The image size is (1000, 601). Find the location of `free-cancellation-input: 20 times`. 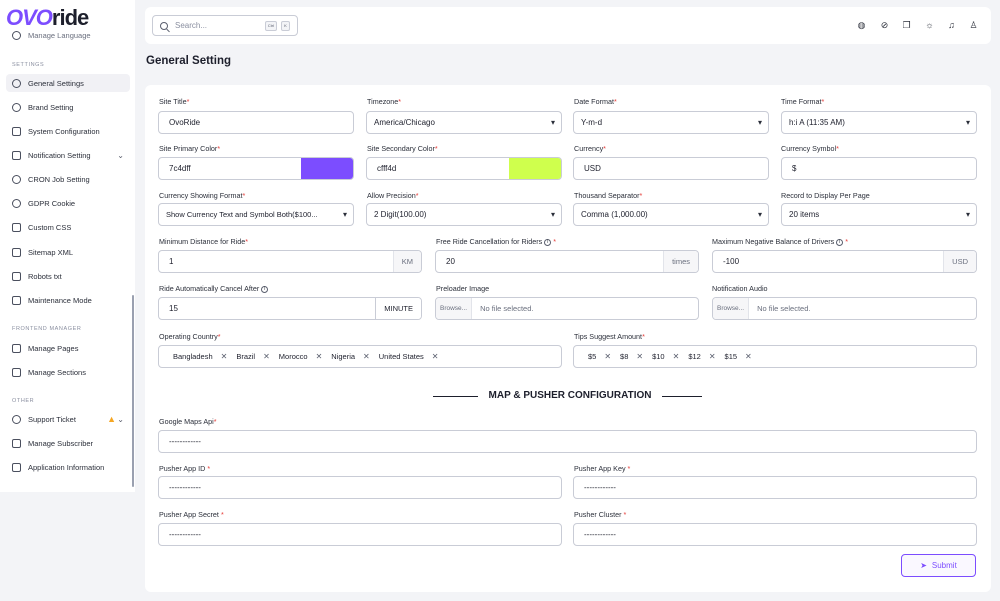

free-cancellation-input: 20 times is located at coordinates (567, 261).